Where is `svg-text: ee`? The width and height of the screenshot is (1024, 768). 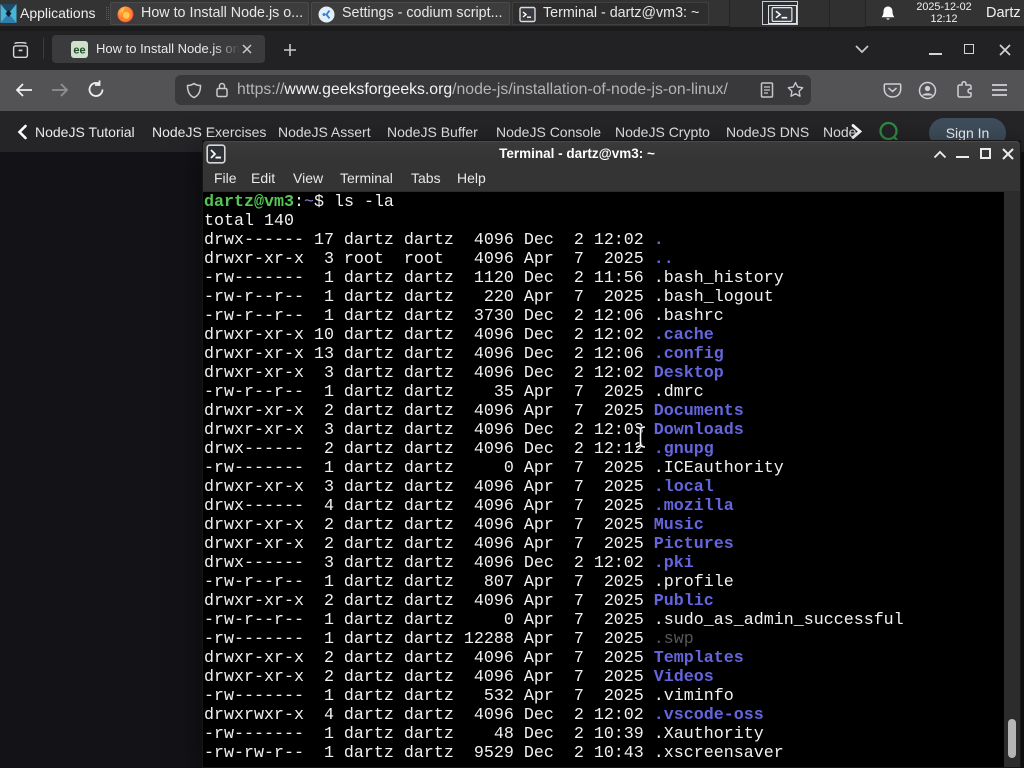 svg-text: ee is located at coordinates (79, 51).